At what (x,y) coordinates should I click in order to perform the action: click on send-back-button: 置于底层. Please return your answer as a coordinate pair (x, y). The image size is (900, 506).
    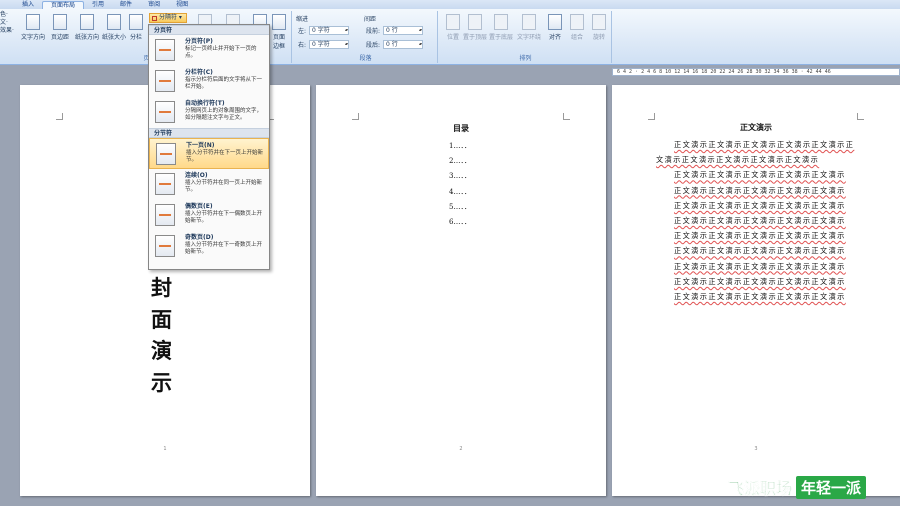
    Looking at the image, I should click on (501, 27).